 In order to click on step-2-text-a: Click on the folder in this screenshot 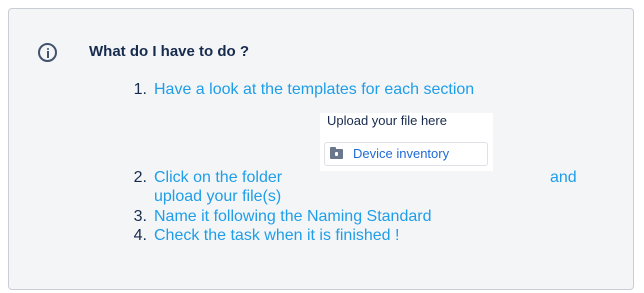, I will do `click(218, 178)`.